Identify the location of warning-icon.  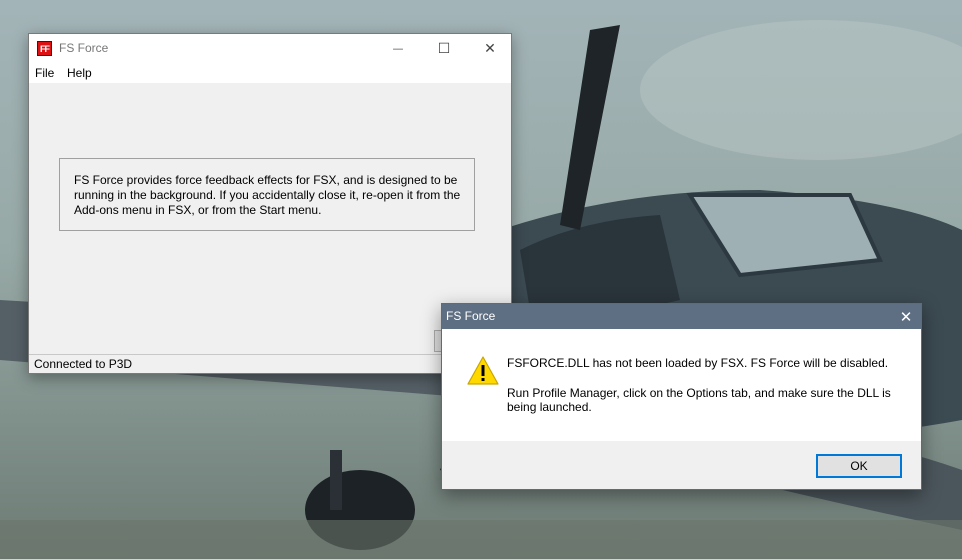
(483, 370).